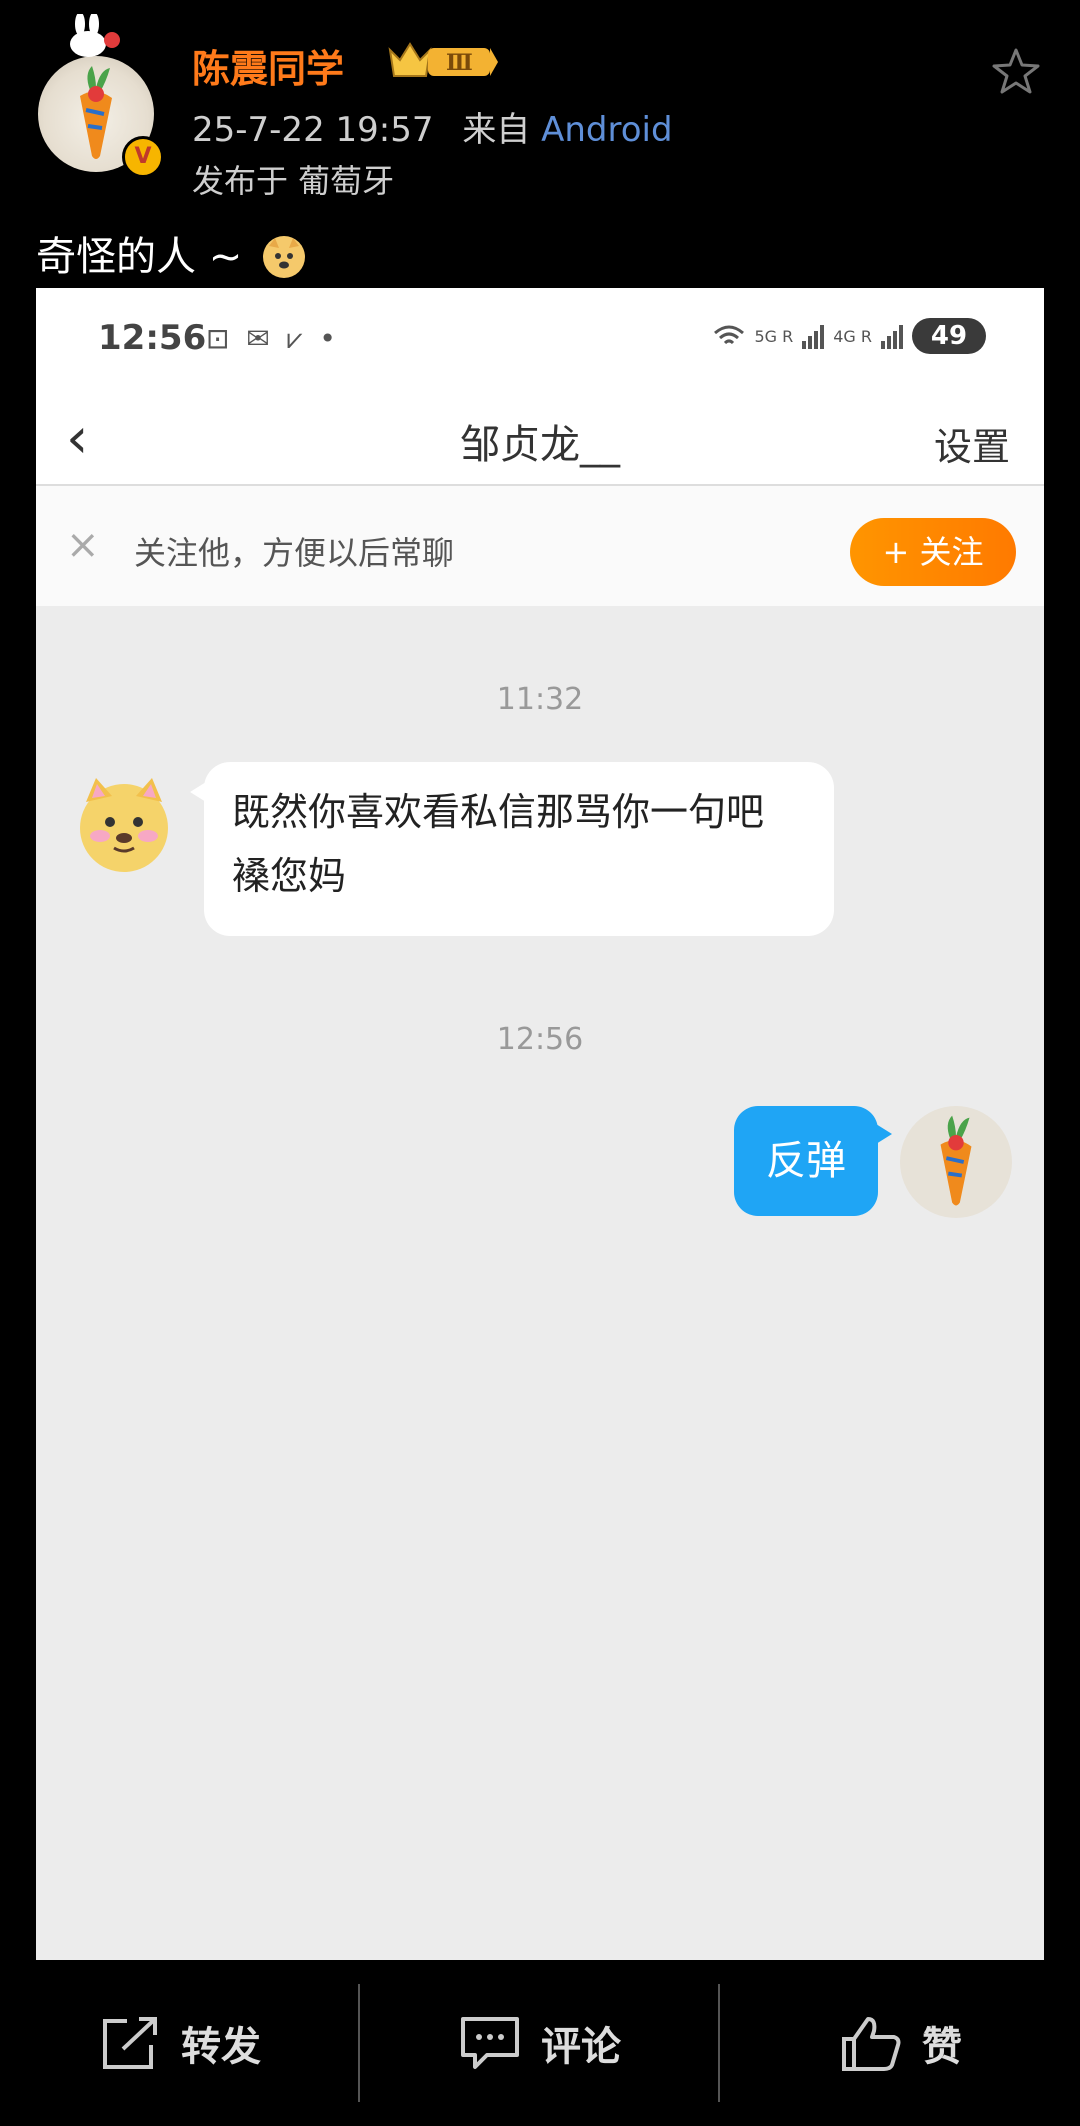 This screenshot has height=2126, width=1080. I want to click on chat-navbar: ‹ 邹贞龙__ 设置, so click(540, 437).